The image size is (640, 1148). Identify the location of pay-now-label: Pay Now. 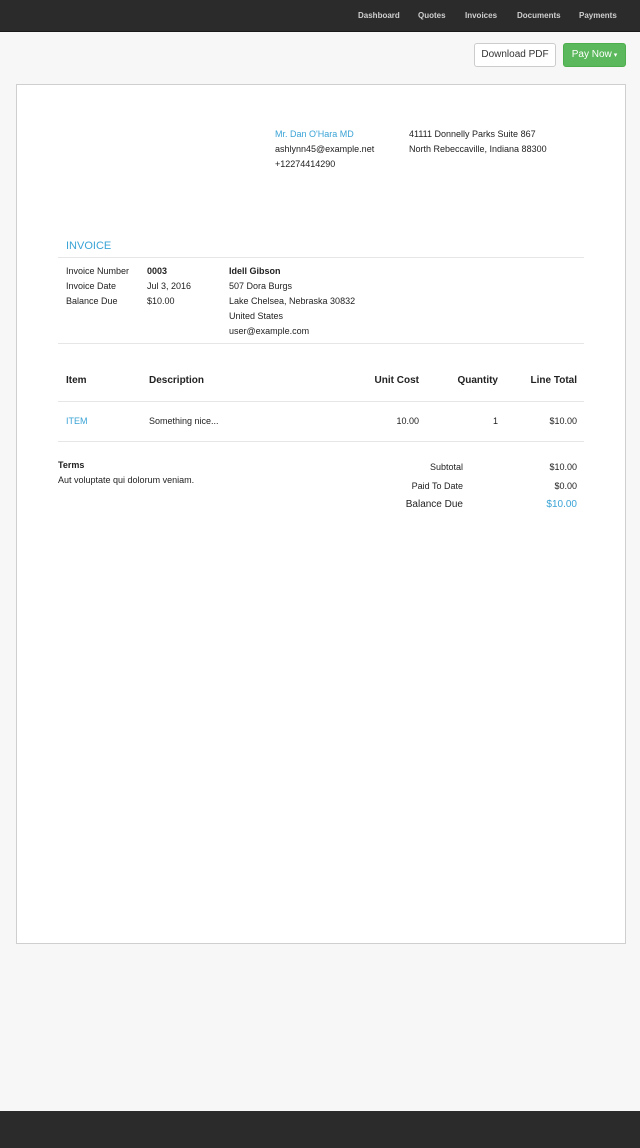
(591, 54).